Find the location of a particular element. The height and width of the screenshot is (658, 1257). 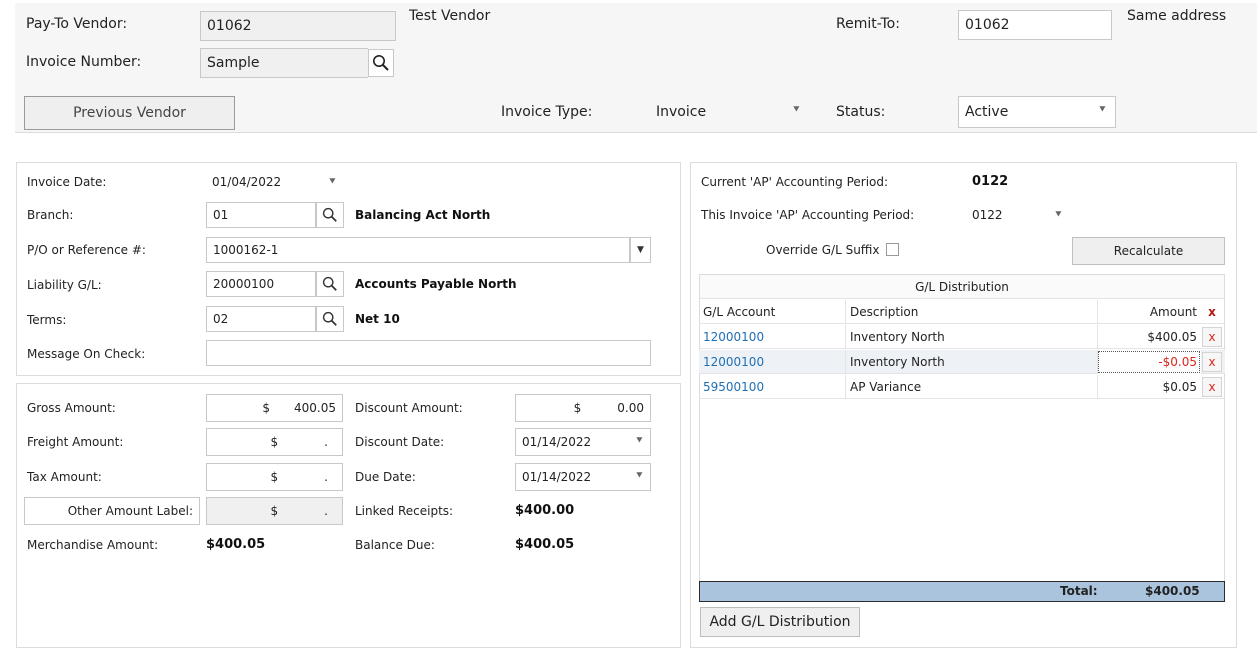

due-date-field: 01/14/2022 is located at coordinates (583, 477).